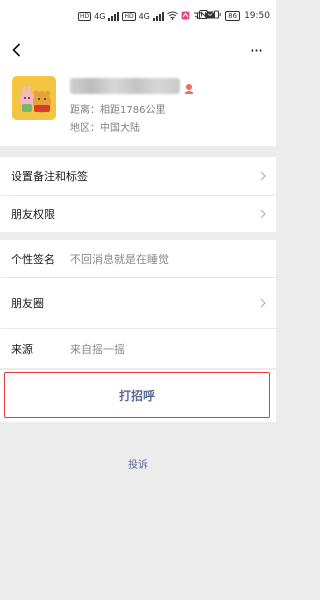  I want to click on network2-label: 4G, so click(144, 16).